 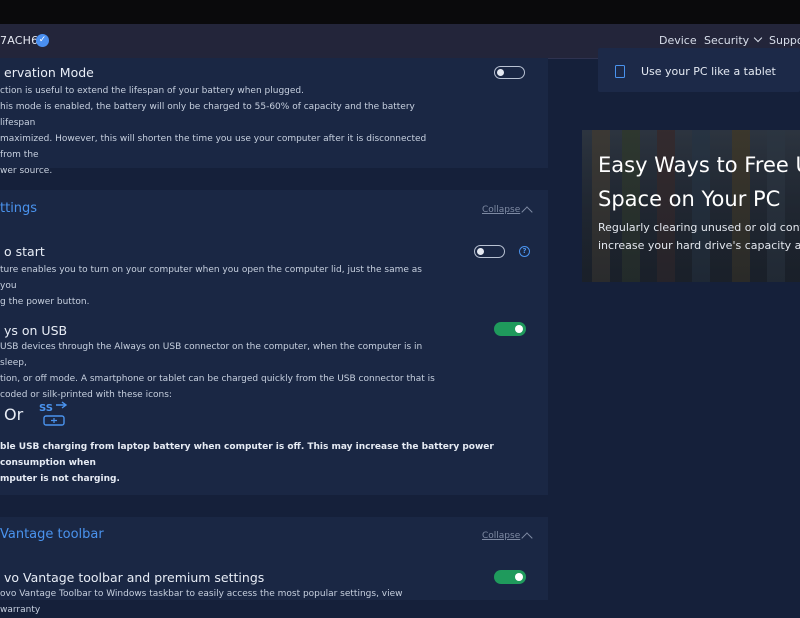 What do you see at coordinates (689, 199) in the screenshot?
I see `promo-title-line: Space on Your PC` at bounding box center [689, 199].